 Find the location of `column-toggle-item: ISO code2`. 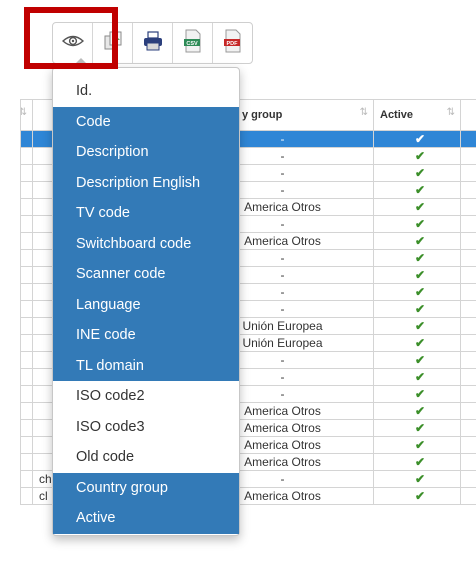

column-toggle-item: ISO code2 is located at coordinates (146, 396).